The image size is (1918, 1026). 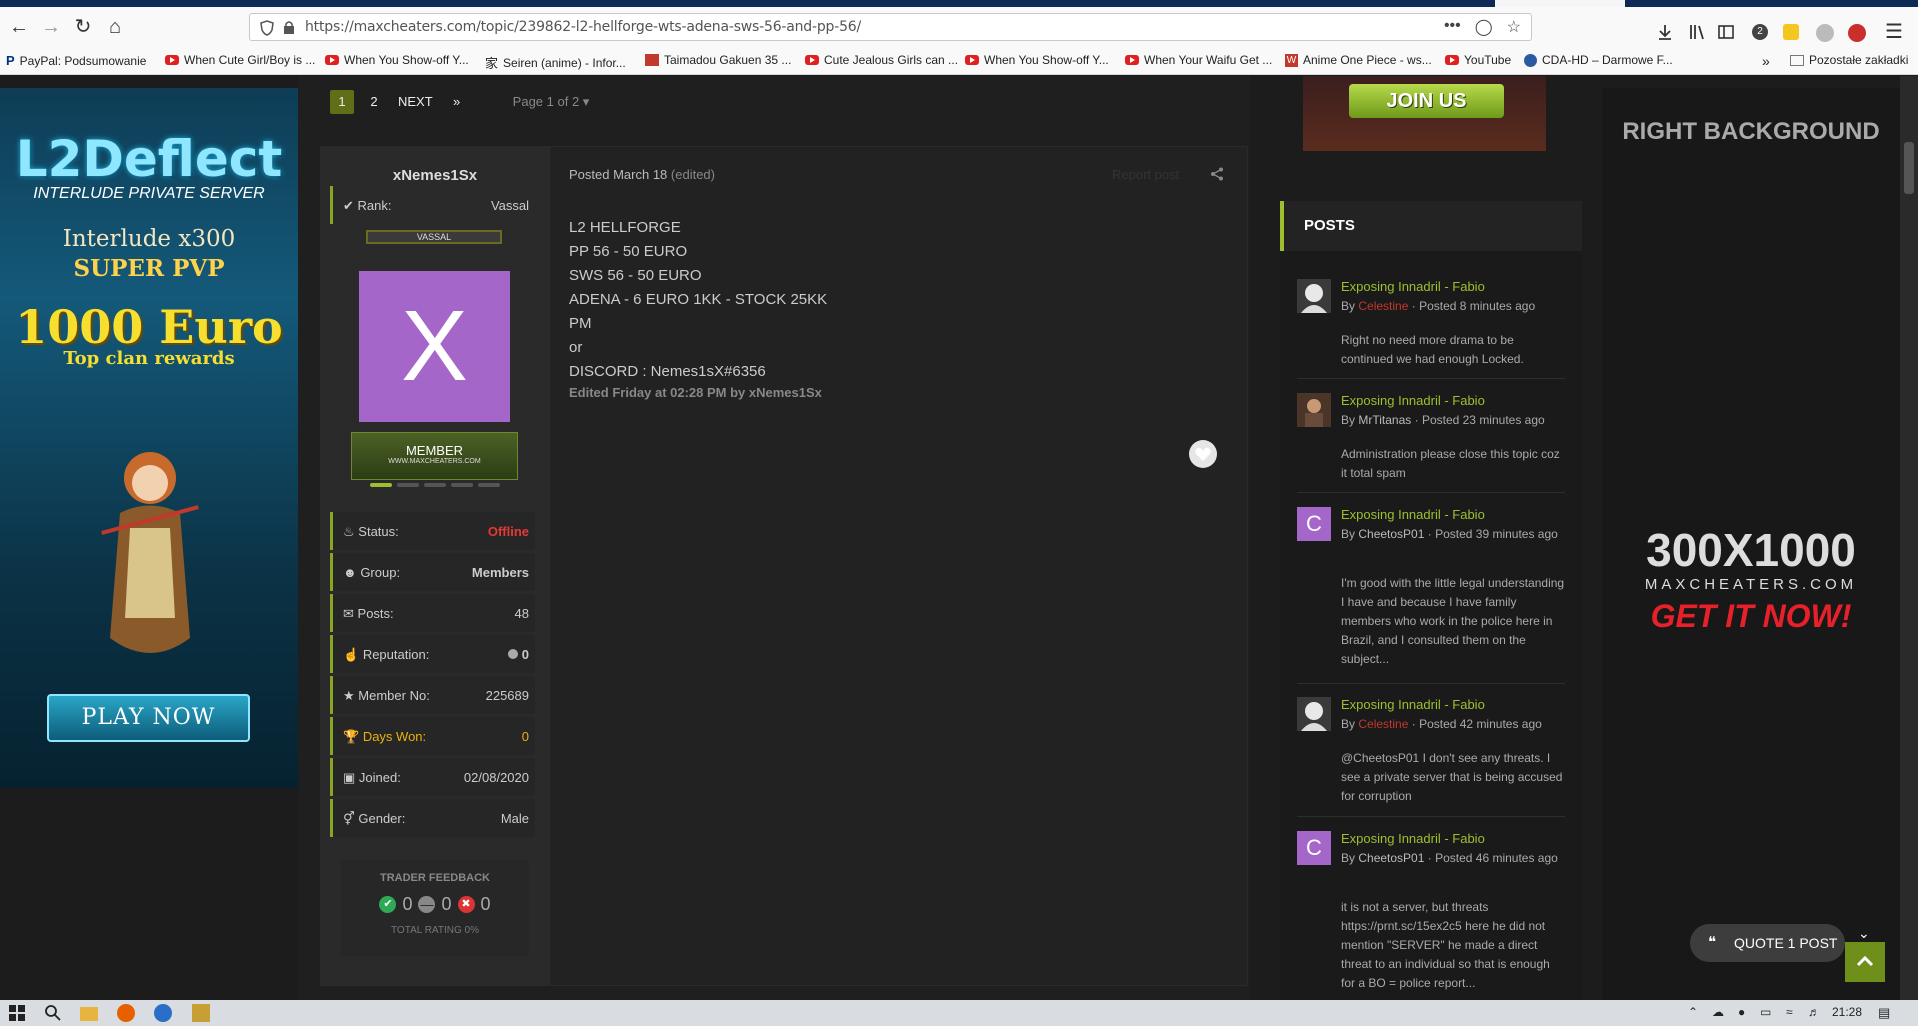 I want to click on feed-item-author: MrTitanas, so click(x=1384, y=420).